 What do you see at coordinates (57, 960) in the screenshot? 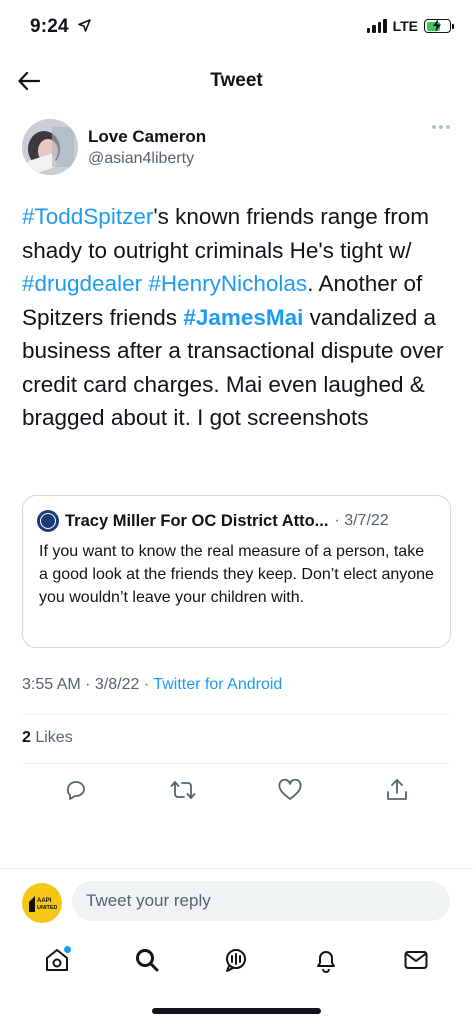
I see `tab-home` at bounding box center [57, 960].